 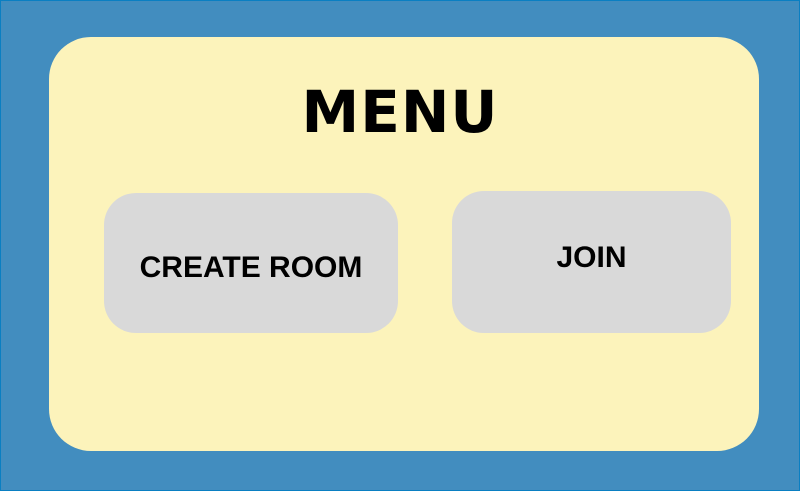 I want to click on create-room-button: CREATE ROOM, so click(x=251, y=263).